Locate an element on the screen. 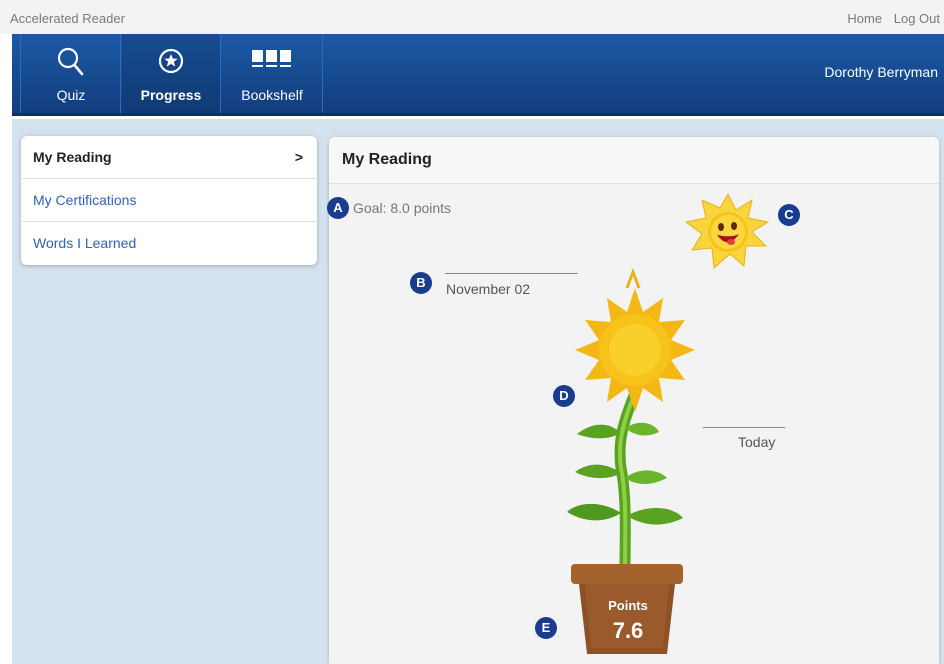 Image resolution: width=944 pixels, height=664 pixels. sidebar-item-label: My Reading is located at coordinates (72, 157).